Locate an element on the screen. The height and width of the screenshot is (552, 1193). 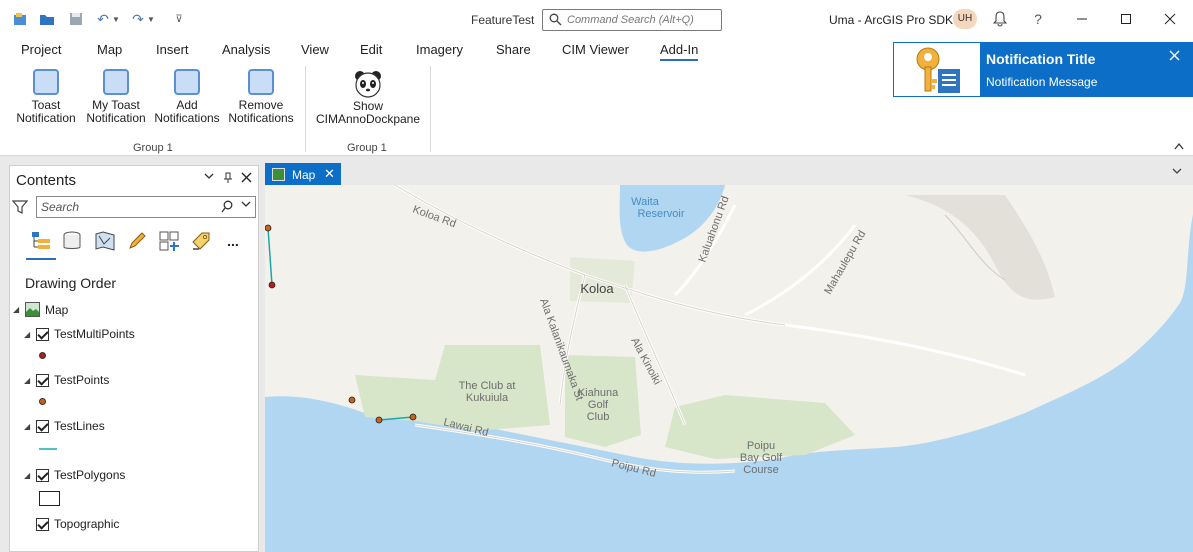
notification-key-icon is located at coordinates (937, 69).